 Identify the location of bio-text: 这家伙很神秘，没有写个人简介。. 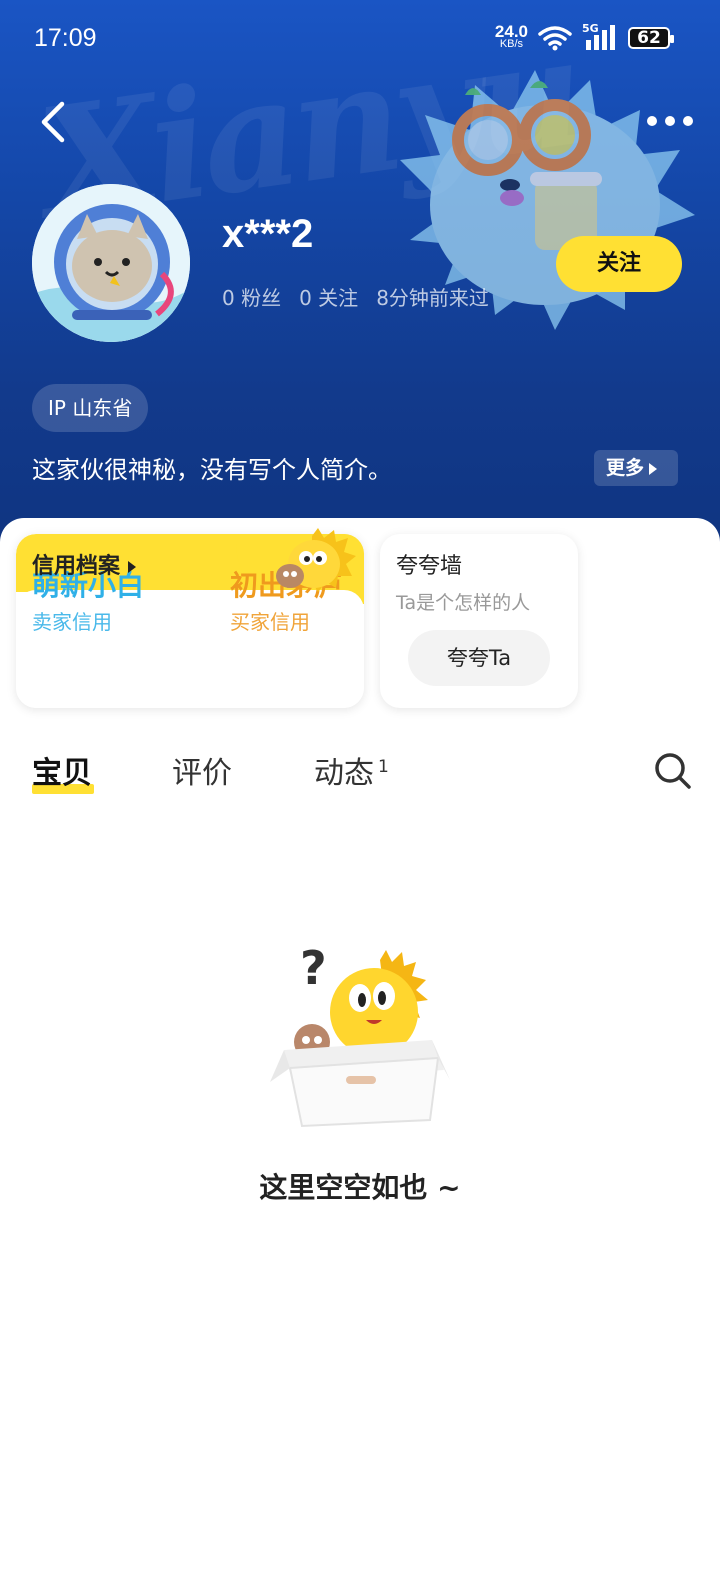
(212, 470).